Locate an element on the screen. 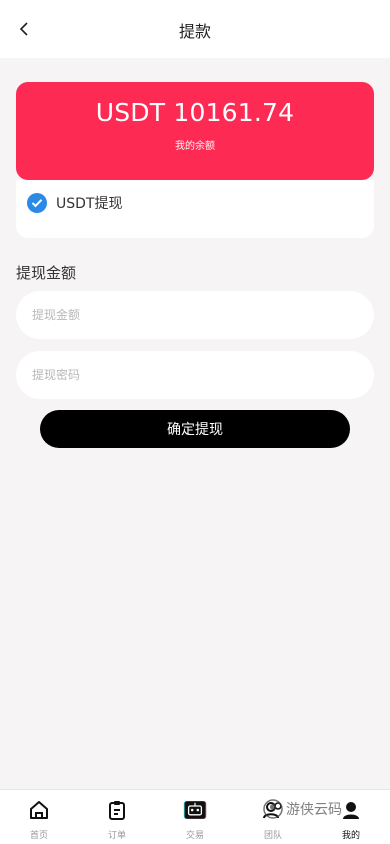 Image resolution: width=390 pixels, height=844 pixels. tab-label: 交易 is located at coordinates (194, 836).